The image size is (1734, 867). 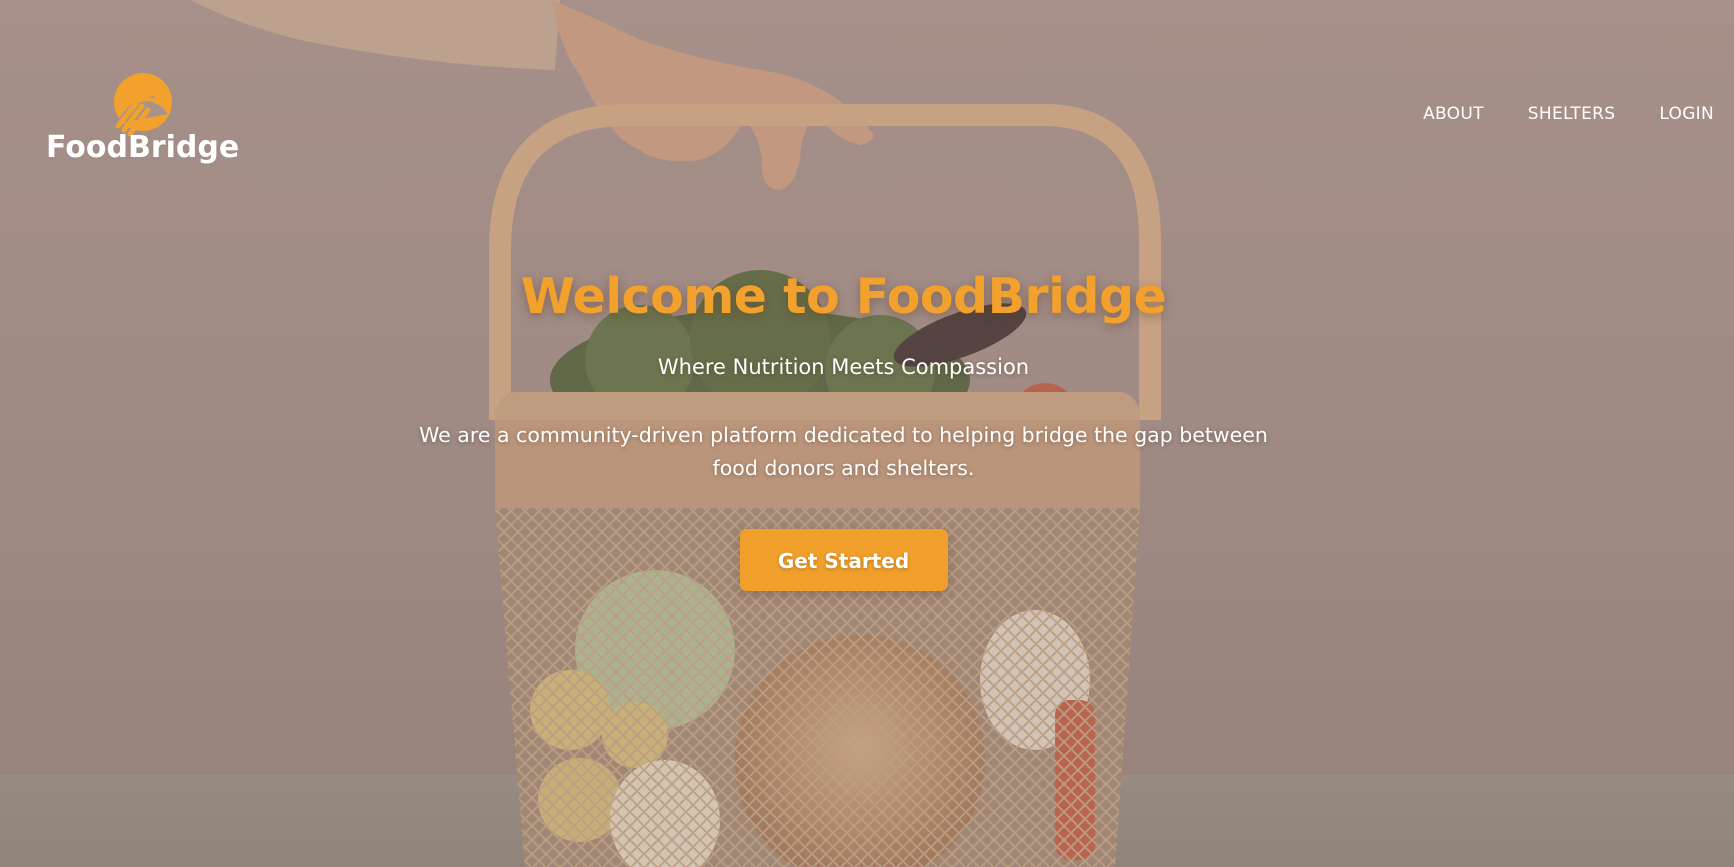 What do you see at coordinates (1686, 114) in the screenshot?
I see `nav-login-link: LOGIN` at bounding box center [1686, 114].